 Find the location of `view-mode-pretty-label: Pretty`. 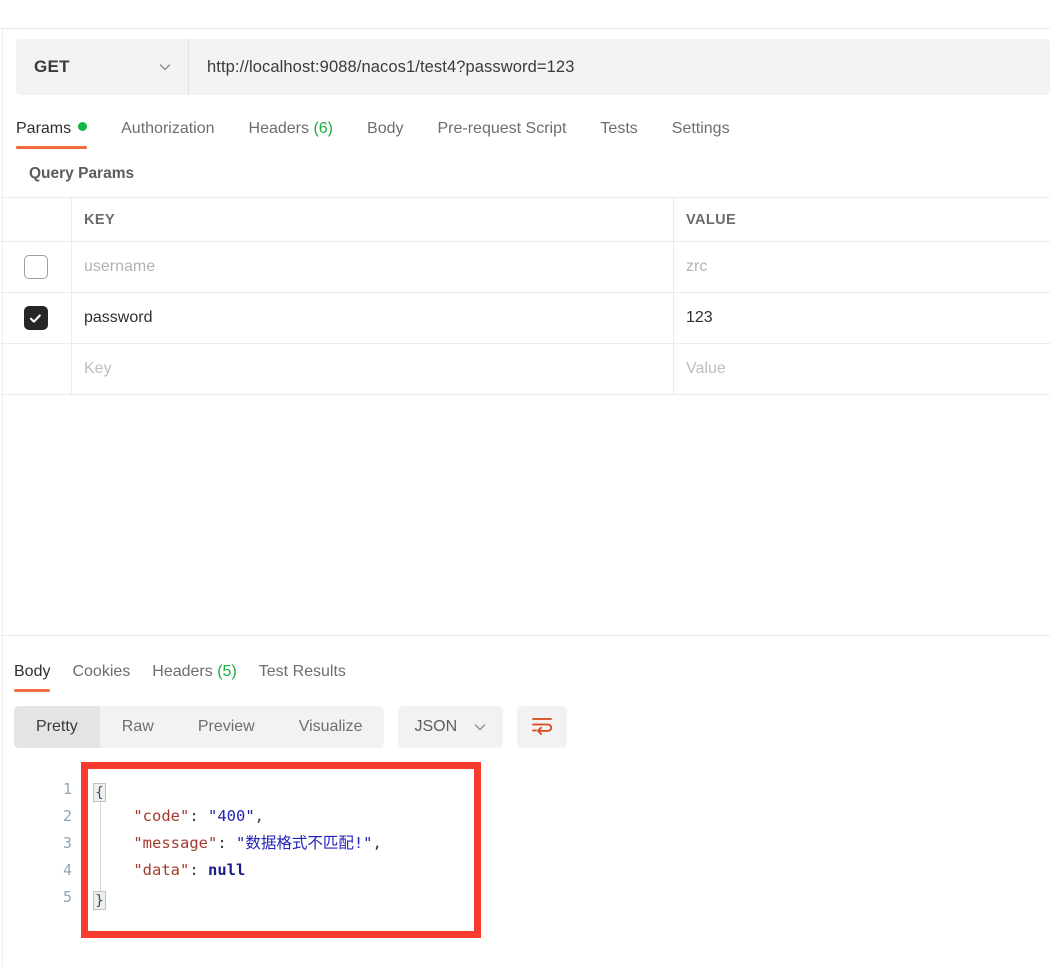

view-mode-pretty-label: Pretty is located at coordinates (57, 726).